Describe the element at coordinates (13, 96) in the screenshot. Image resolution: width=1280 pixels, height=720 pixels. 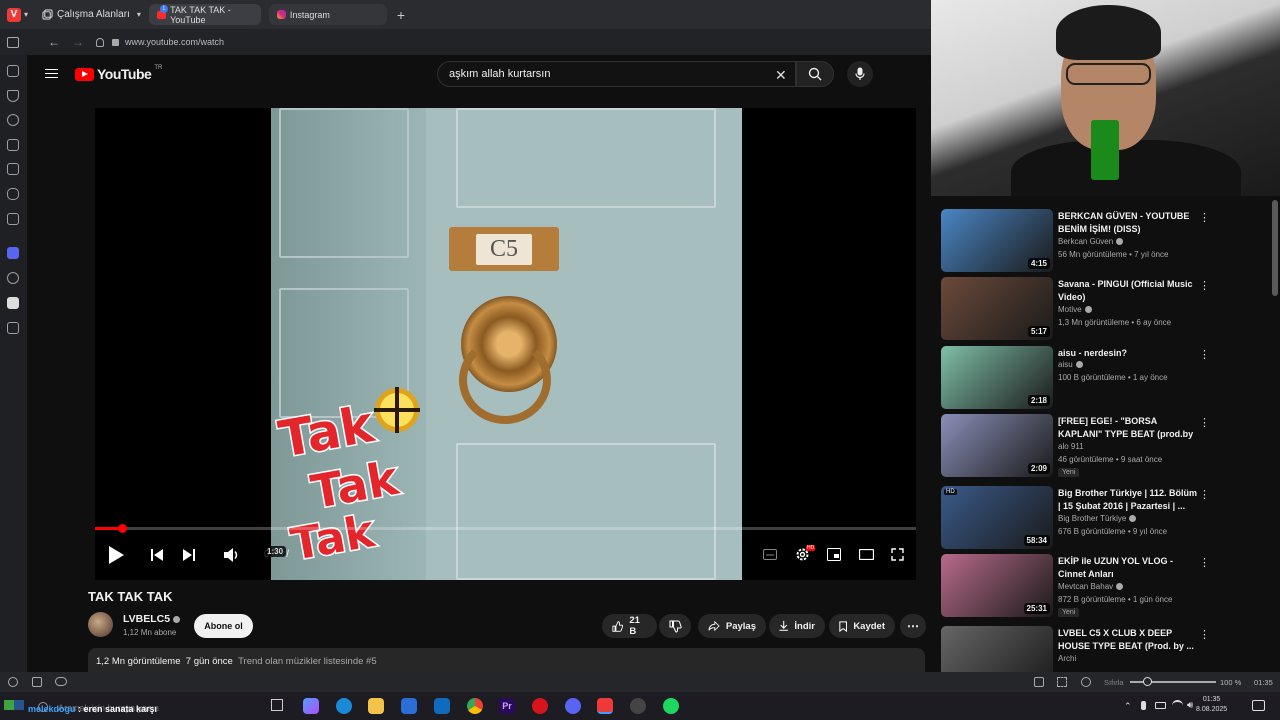
I see `downloads-icon` at that location.